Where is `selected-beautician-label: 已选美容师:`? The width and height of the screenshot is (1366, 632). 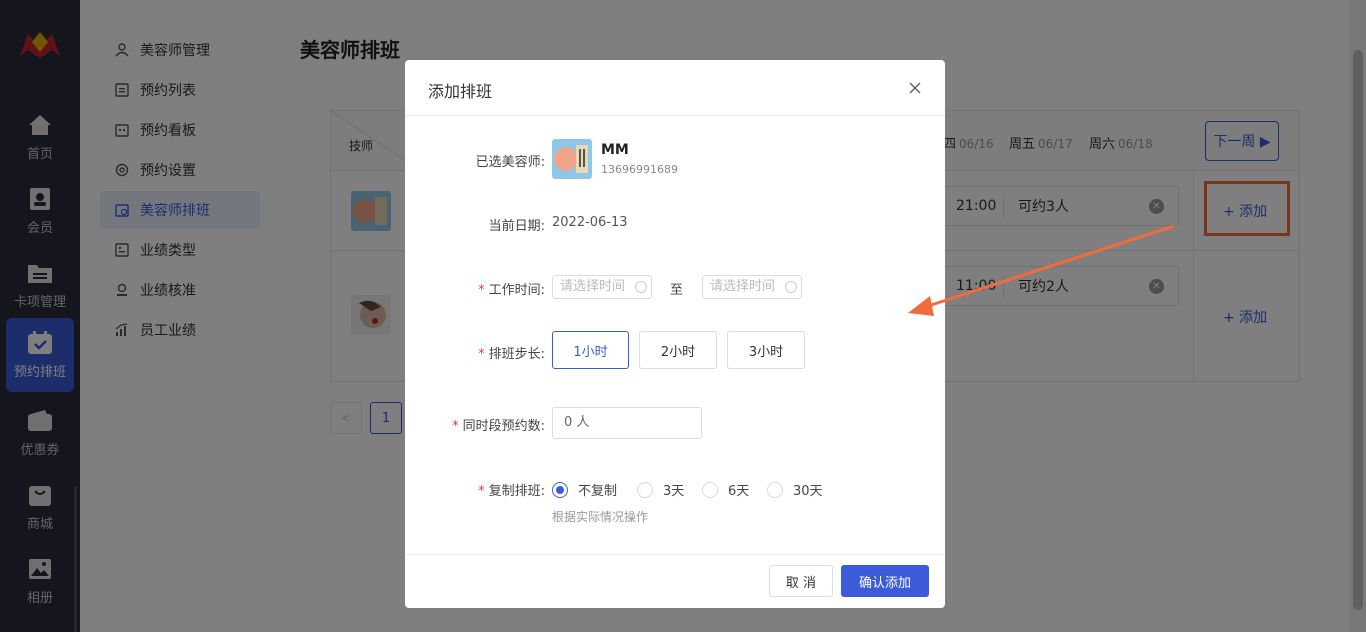
selected-beautician-label: 已选美容师: is located at coordinates (510, 162).